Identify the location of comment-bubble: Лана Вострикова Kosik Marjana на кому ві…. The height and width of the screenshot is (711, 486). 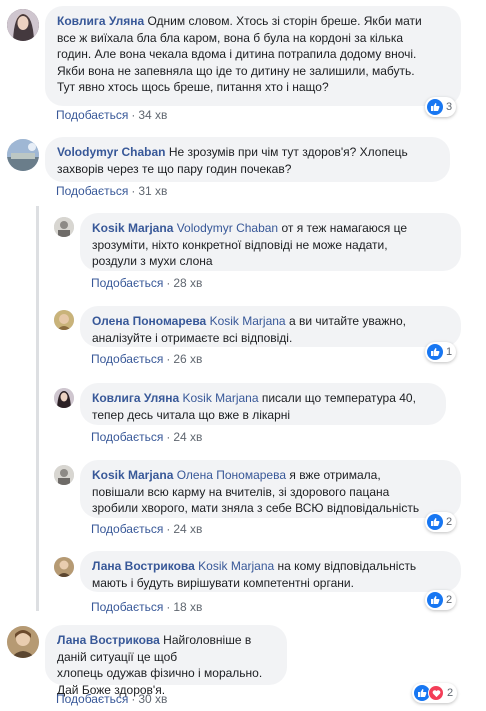
(270, 571).